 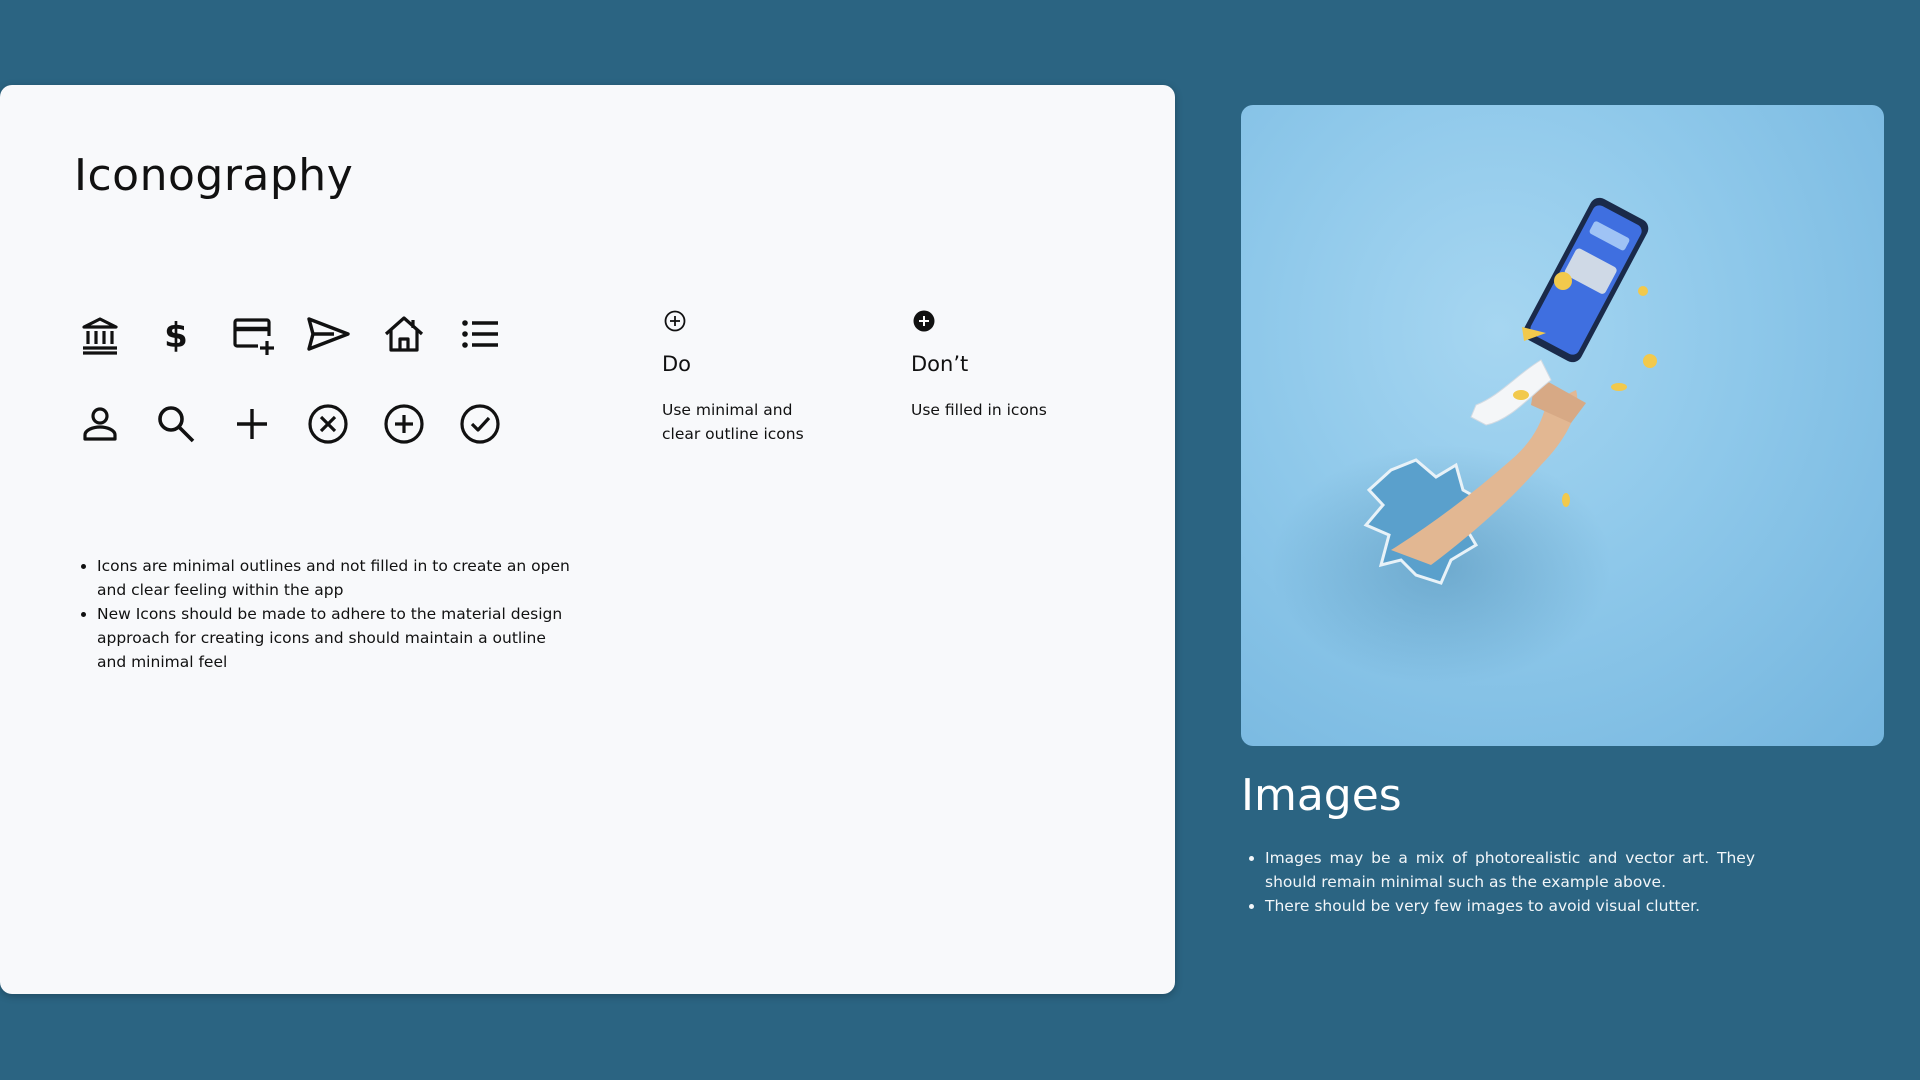 I want to click on dont-example: Don’t Use filled in icons, so click(x=996, y=365).